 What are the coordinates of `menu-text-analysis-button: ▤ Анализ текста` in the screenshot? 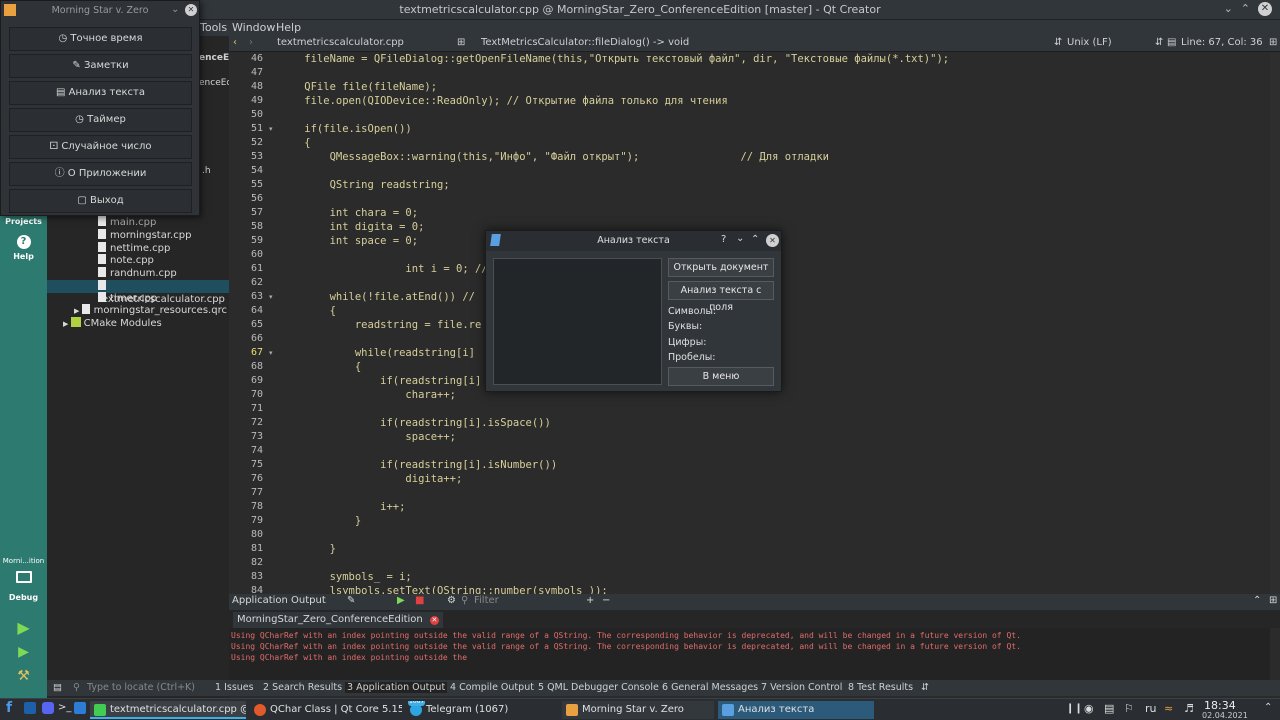 It's located at (100, 93).